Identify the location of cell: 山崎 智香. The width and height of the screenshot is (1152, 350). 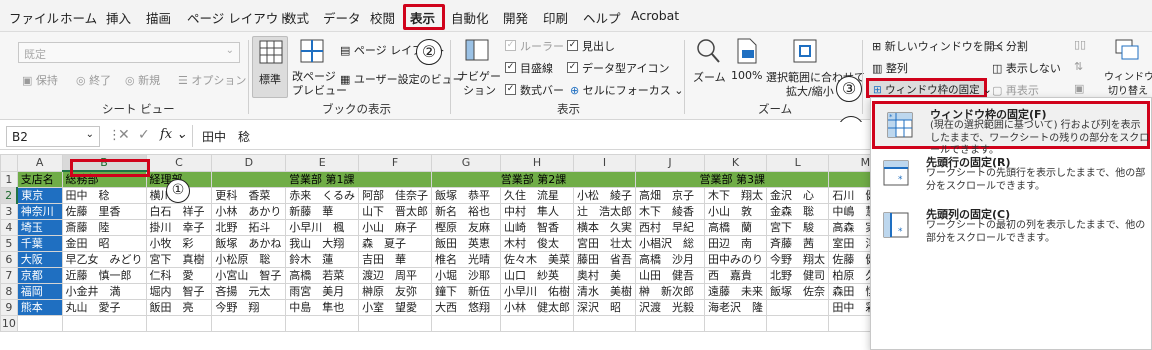
(537, 227).